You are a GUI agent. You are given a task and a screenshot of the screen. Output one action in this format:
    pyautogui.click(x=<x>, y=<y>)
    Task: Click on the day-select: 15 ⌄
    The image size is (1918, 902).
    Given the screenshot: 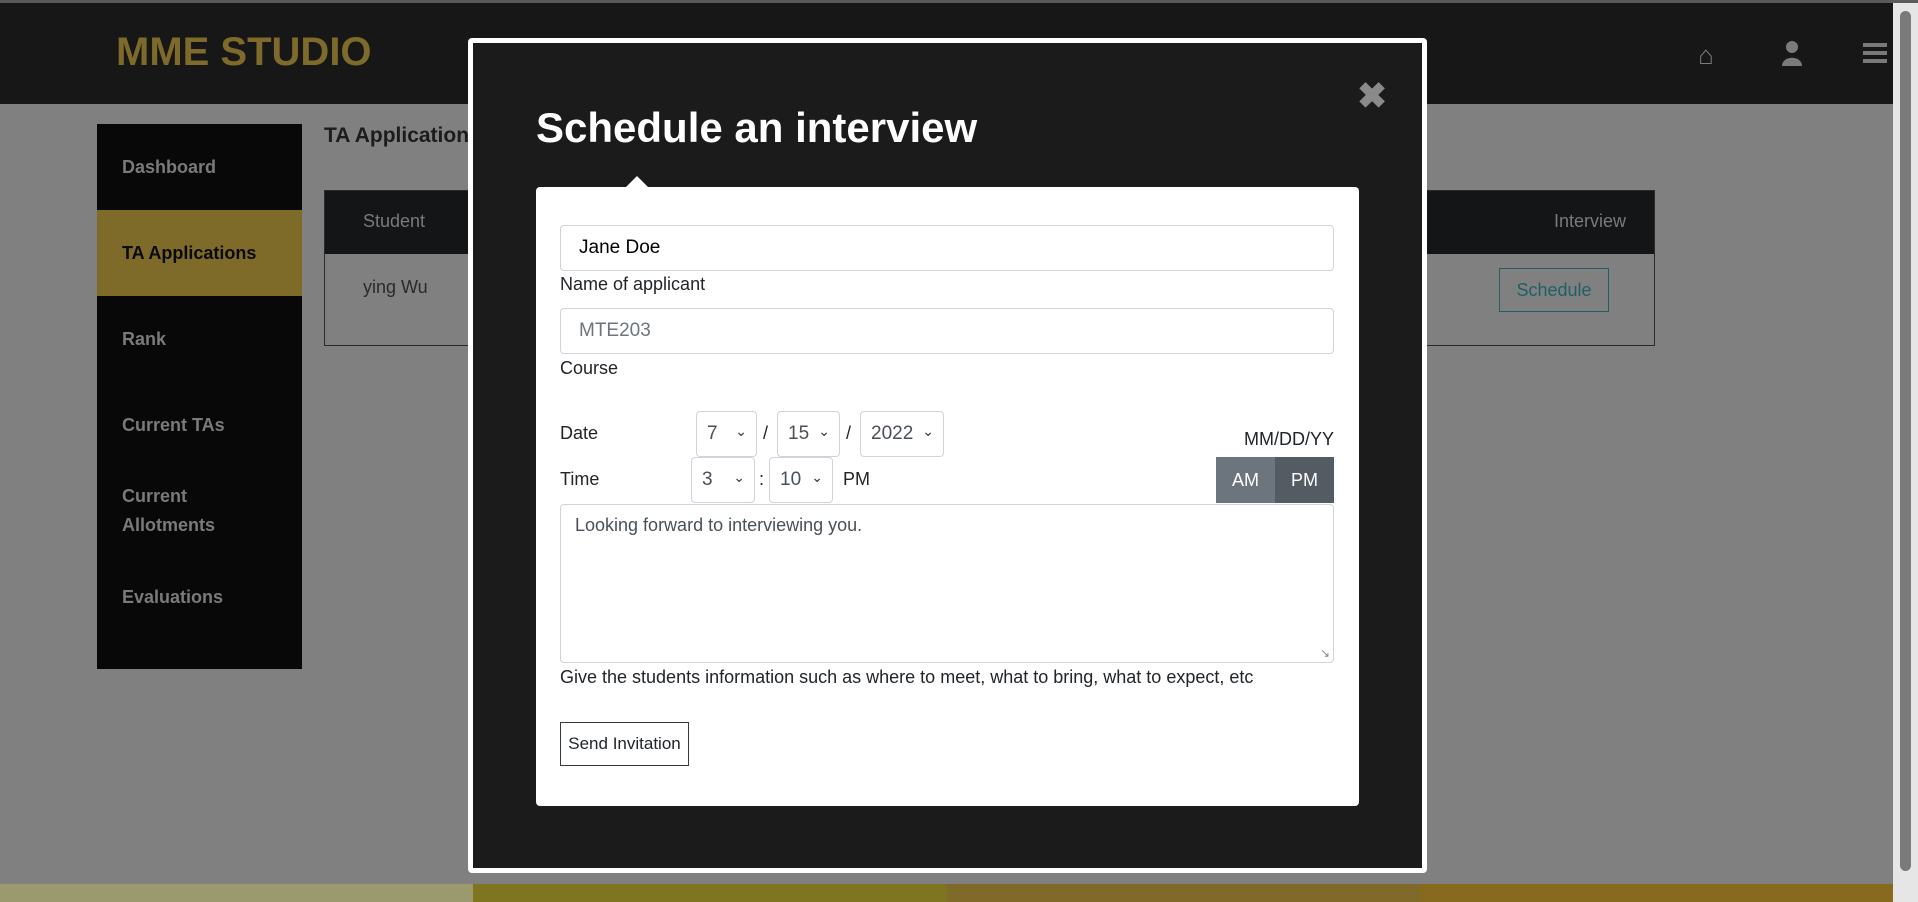 What is the action you would take?
    pyautogui.click(x=808, y=434)
    